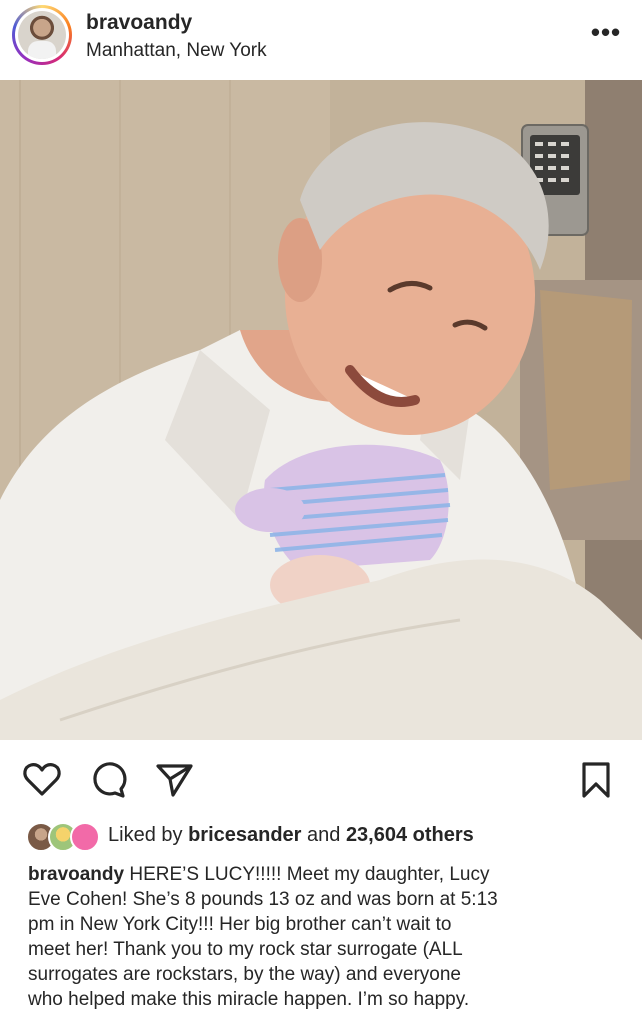 The width and height of the screenshot is (642, 1024). I want to click on likes-middle: and, so click(323, 835).